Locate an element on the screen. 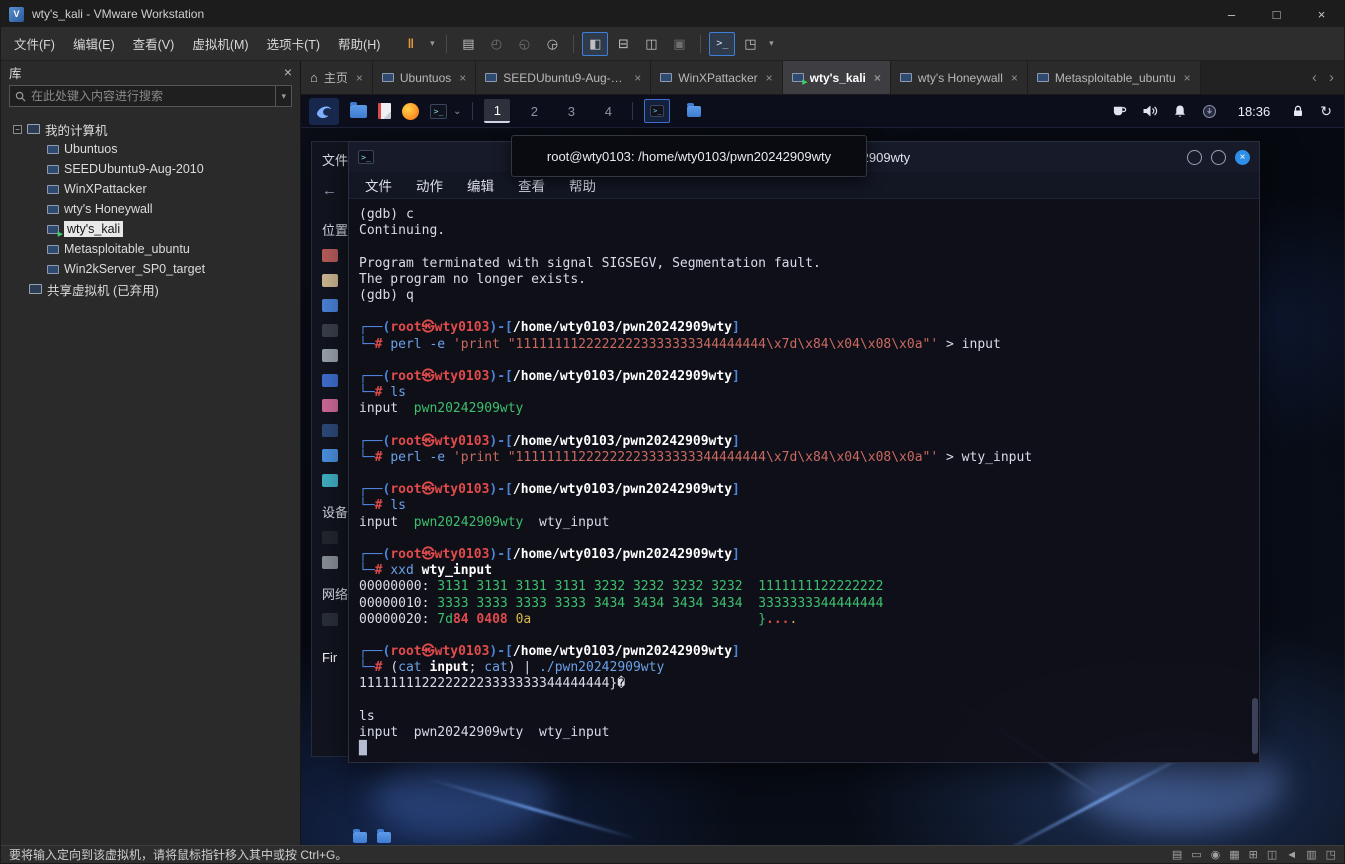 The width and height of the screenshot is (1345, 864). network-status-icon is located at coordinates (1209, 111).